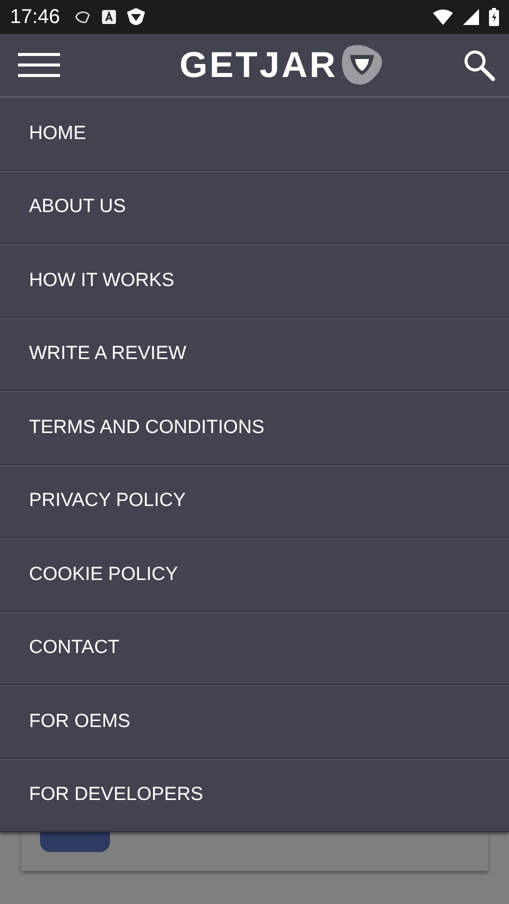 This screenshot has height=904, width=509. What do you see at coordinates (254, 721) in the screenshot?
I see `menu-item: FOR OEMS` at bounding box center [254, 721].